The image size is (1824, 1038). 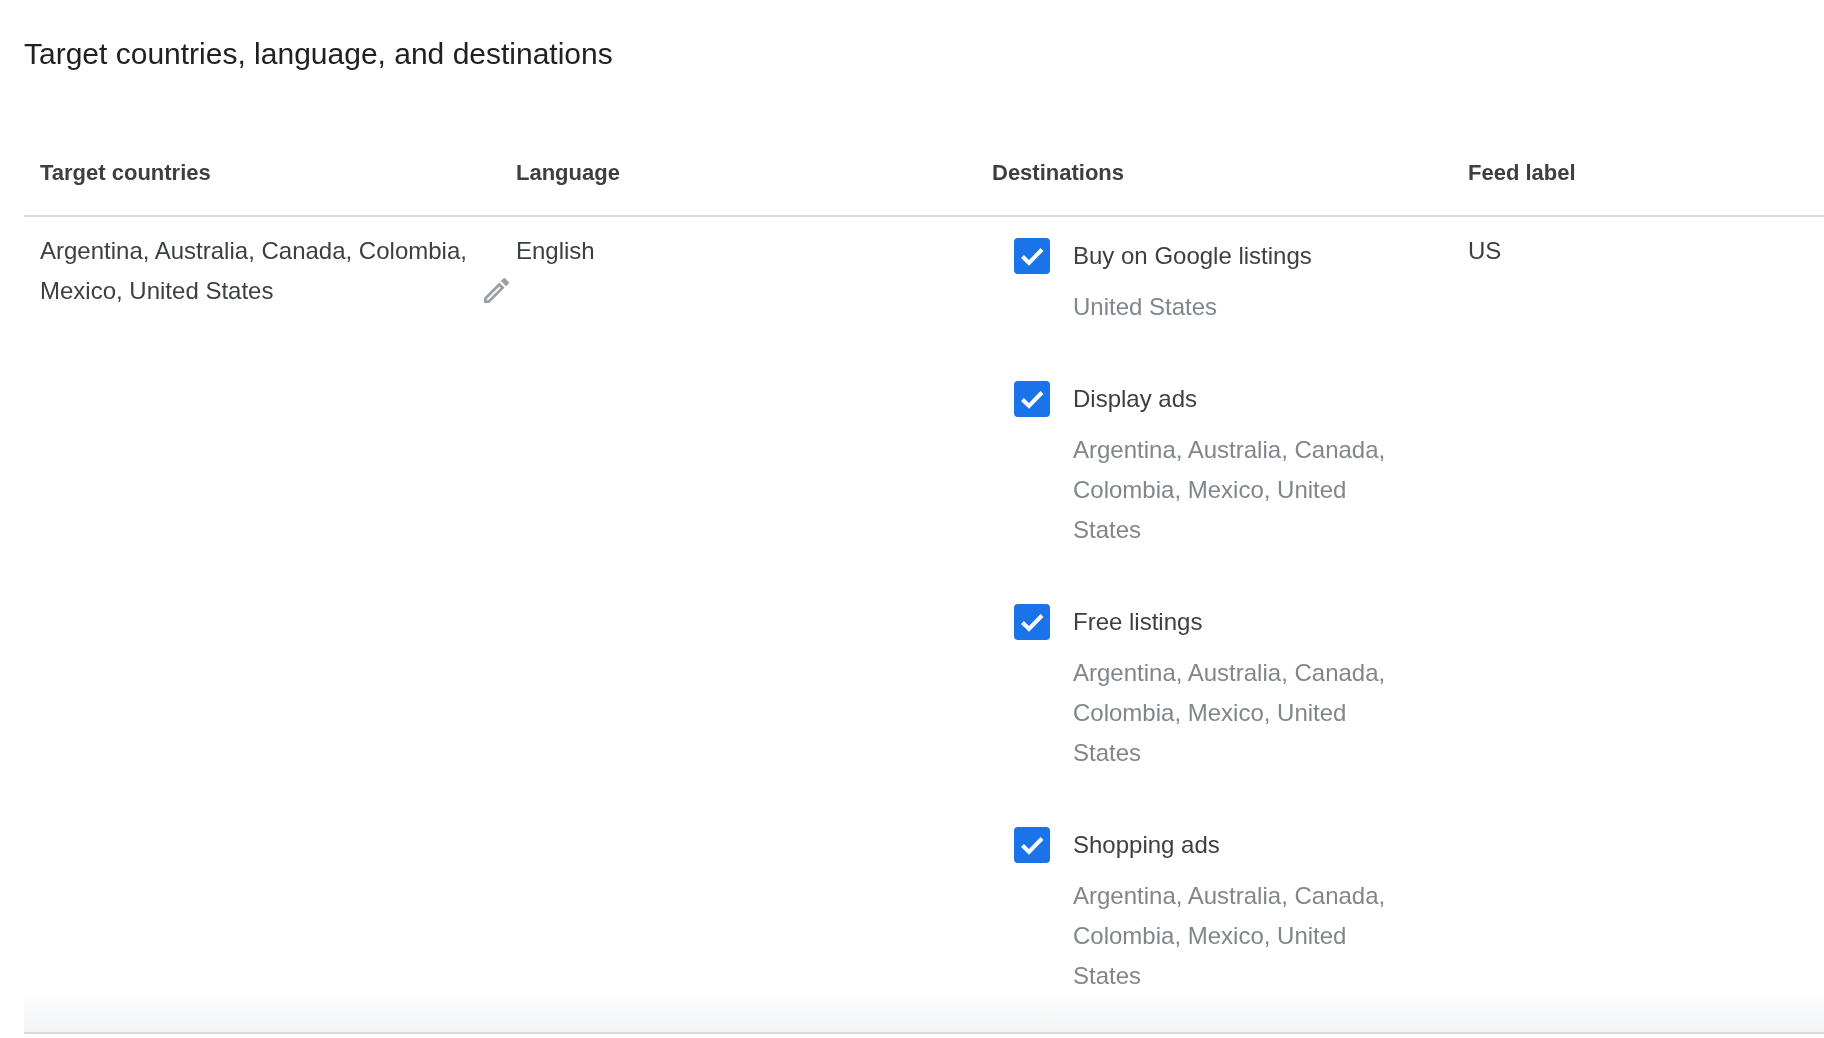 What do you see at coordinates (1146, 307) in the screenshot?
I see `destination-countries: United States` at bounding box center [1146, 307].